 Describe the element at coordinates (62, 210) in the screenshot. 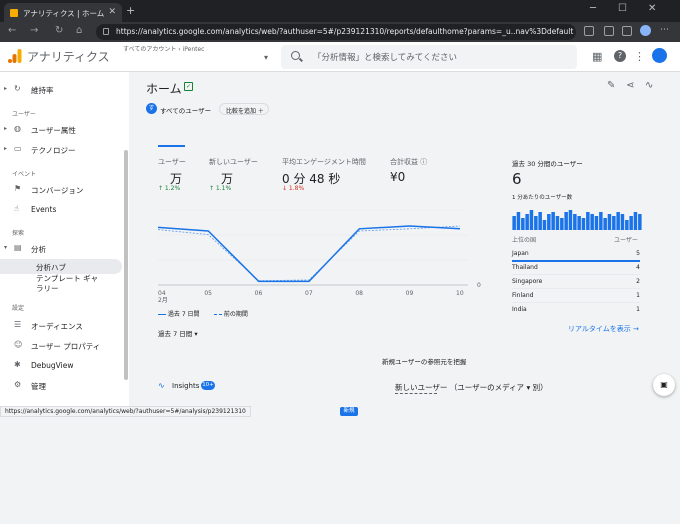

I see `sidebar-item-events: ☝ Events` at that location.